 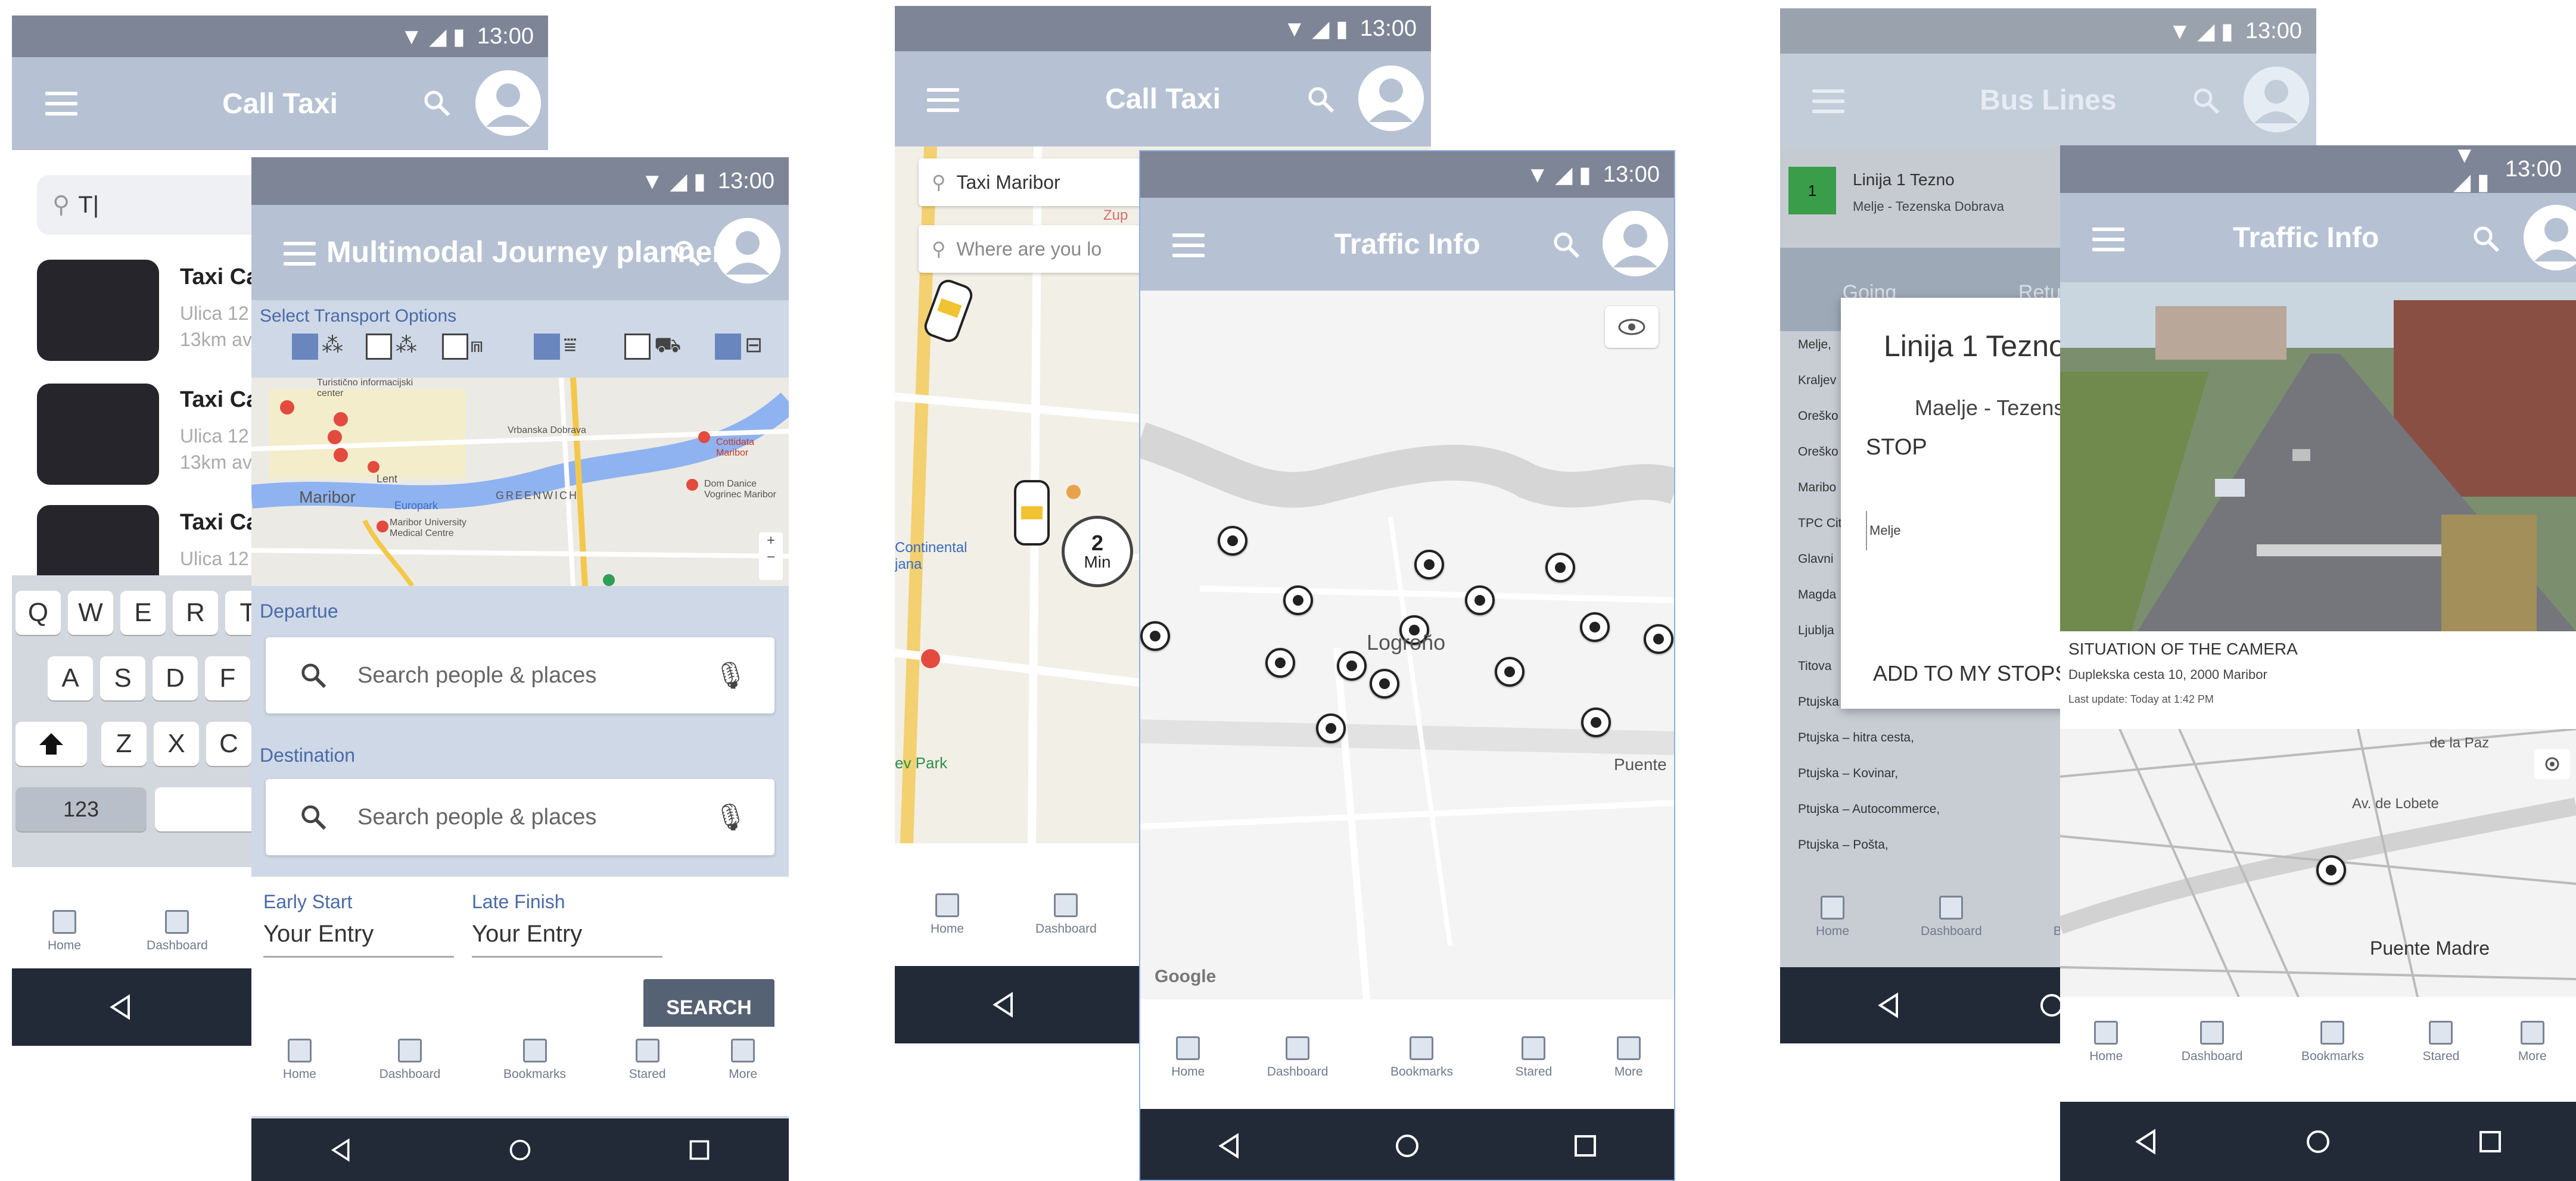 I want to click on key-e: E, so click(x=143, y=613).